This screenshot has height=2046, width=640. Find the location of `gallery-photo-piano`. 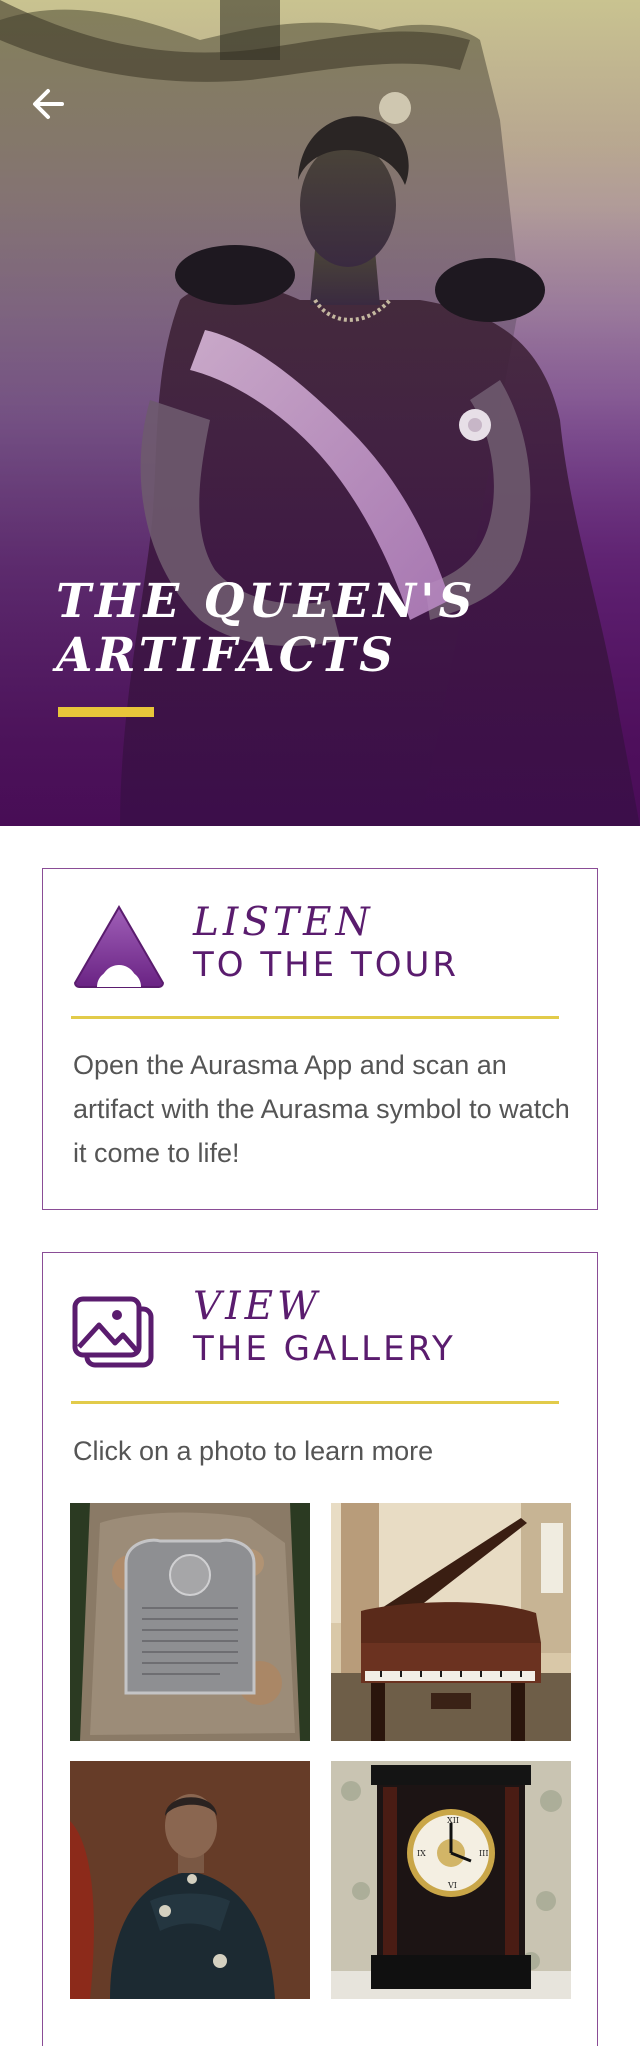

gallery-photo-piano is located at coordinates (451, 1622).